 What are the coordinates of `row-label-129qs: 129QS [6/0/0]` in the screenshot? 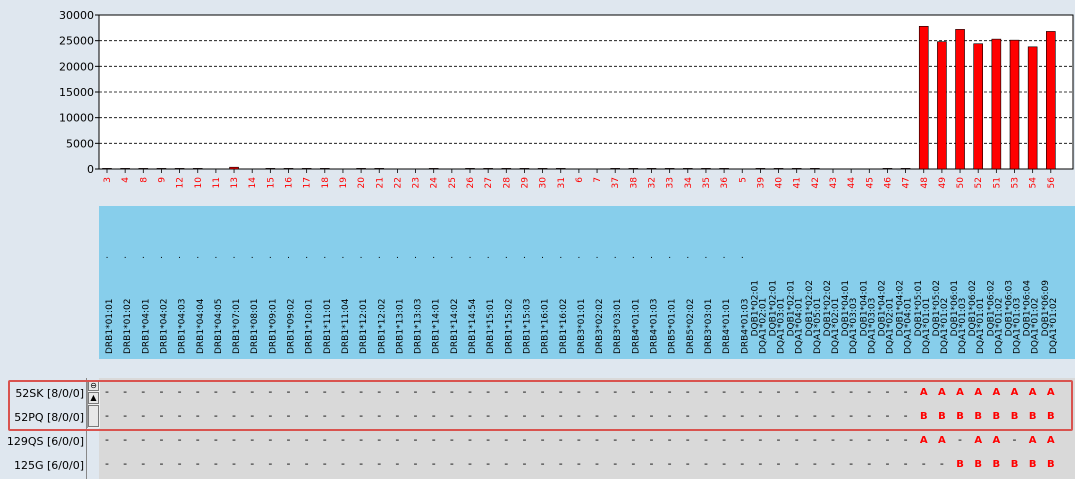 It's located at (42, 441).